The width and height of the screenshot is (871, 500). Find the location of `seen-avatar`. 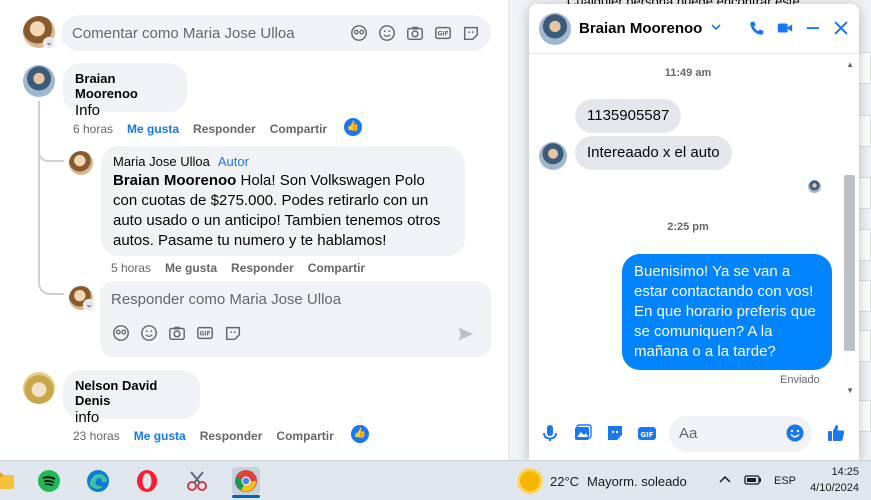

seen-avatar is located at coordinates (814, 186).